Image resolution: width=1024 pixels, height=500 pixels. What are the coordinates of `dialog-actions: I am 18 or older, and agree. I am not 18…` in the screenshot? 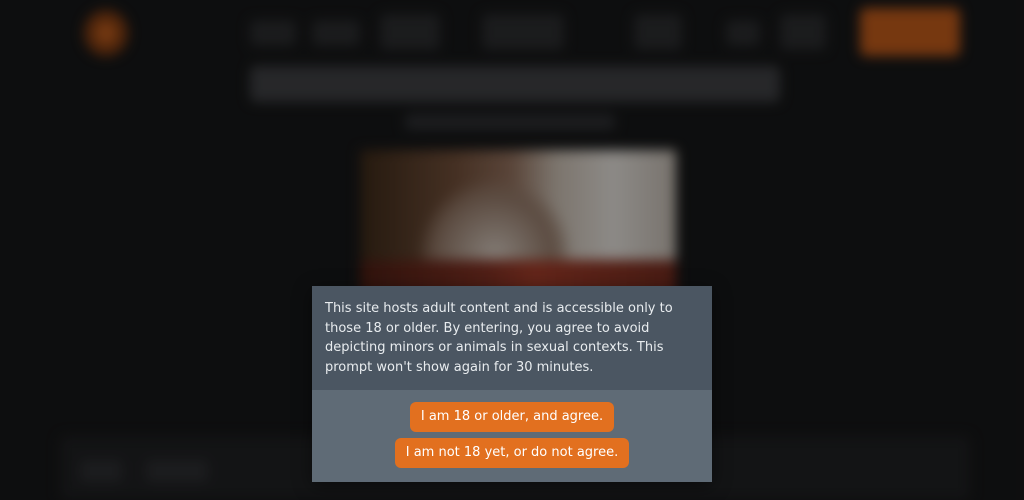 It's located at (512, 429).